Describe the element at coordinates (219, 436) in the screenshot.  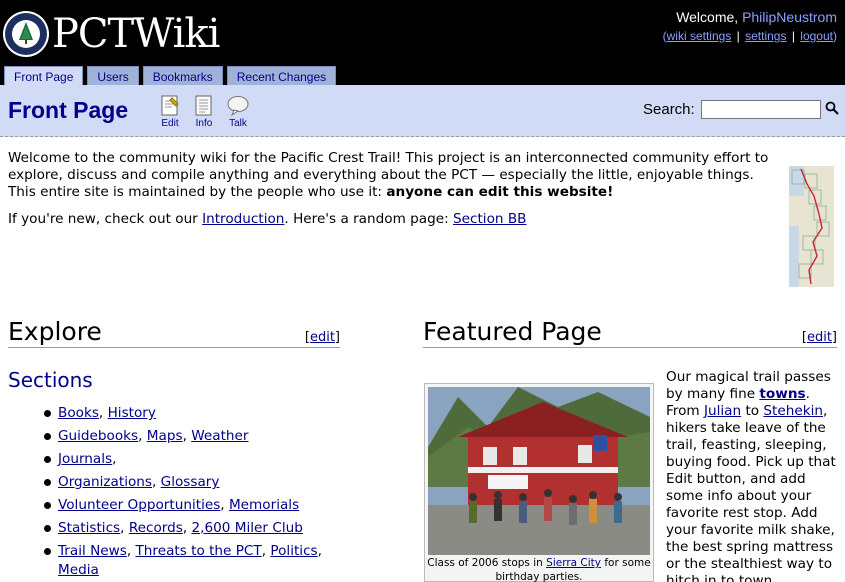
I see `weather-link: Weather` at that location.